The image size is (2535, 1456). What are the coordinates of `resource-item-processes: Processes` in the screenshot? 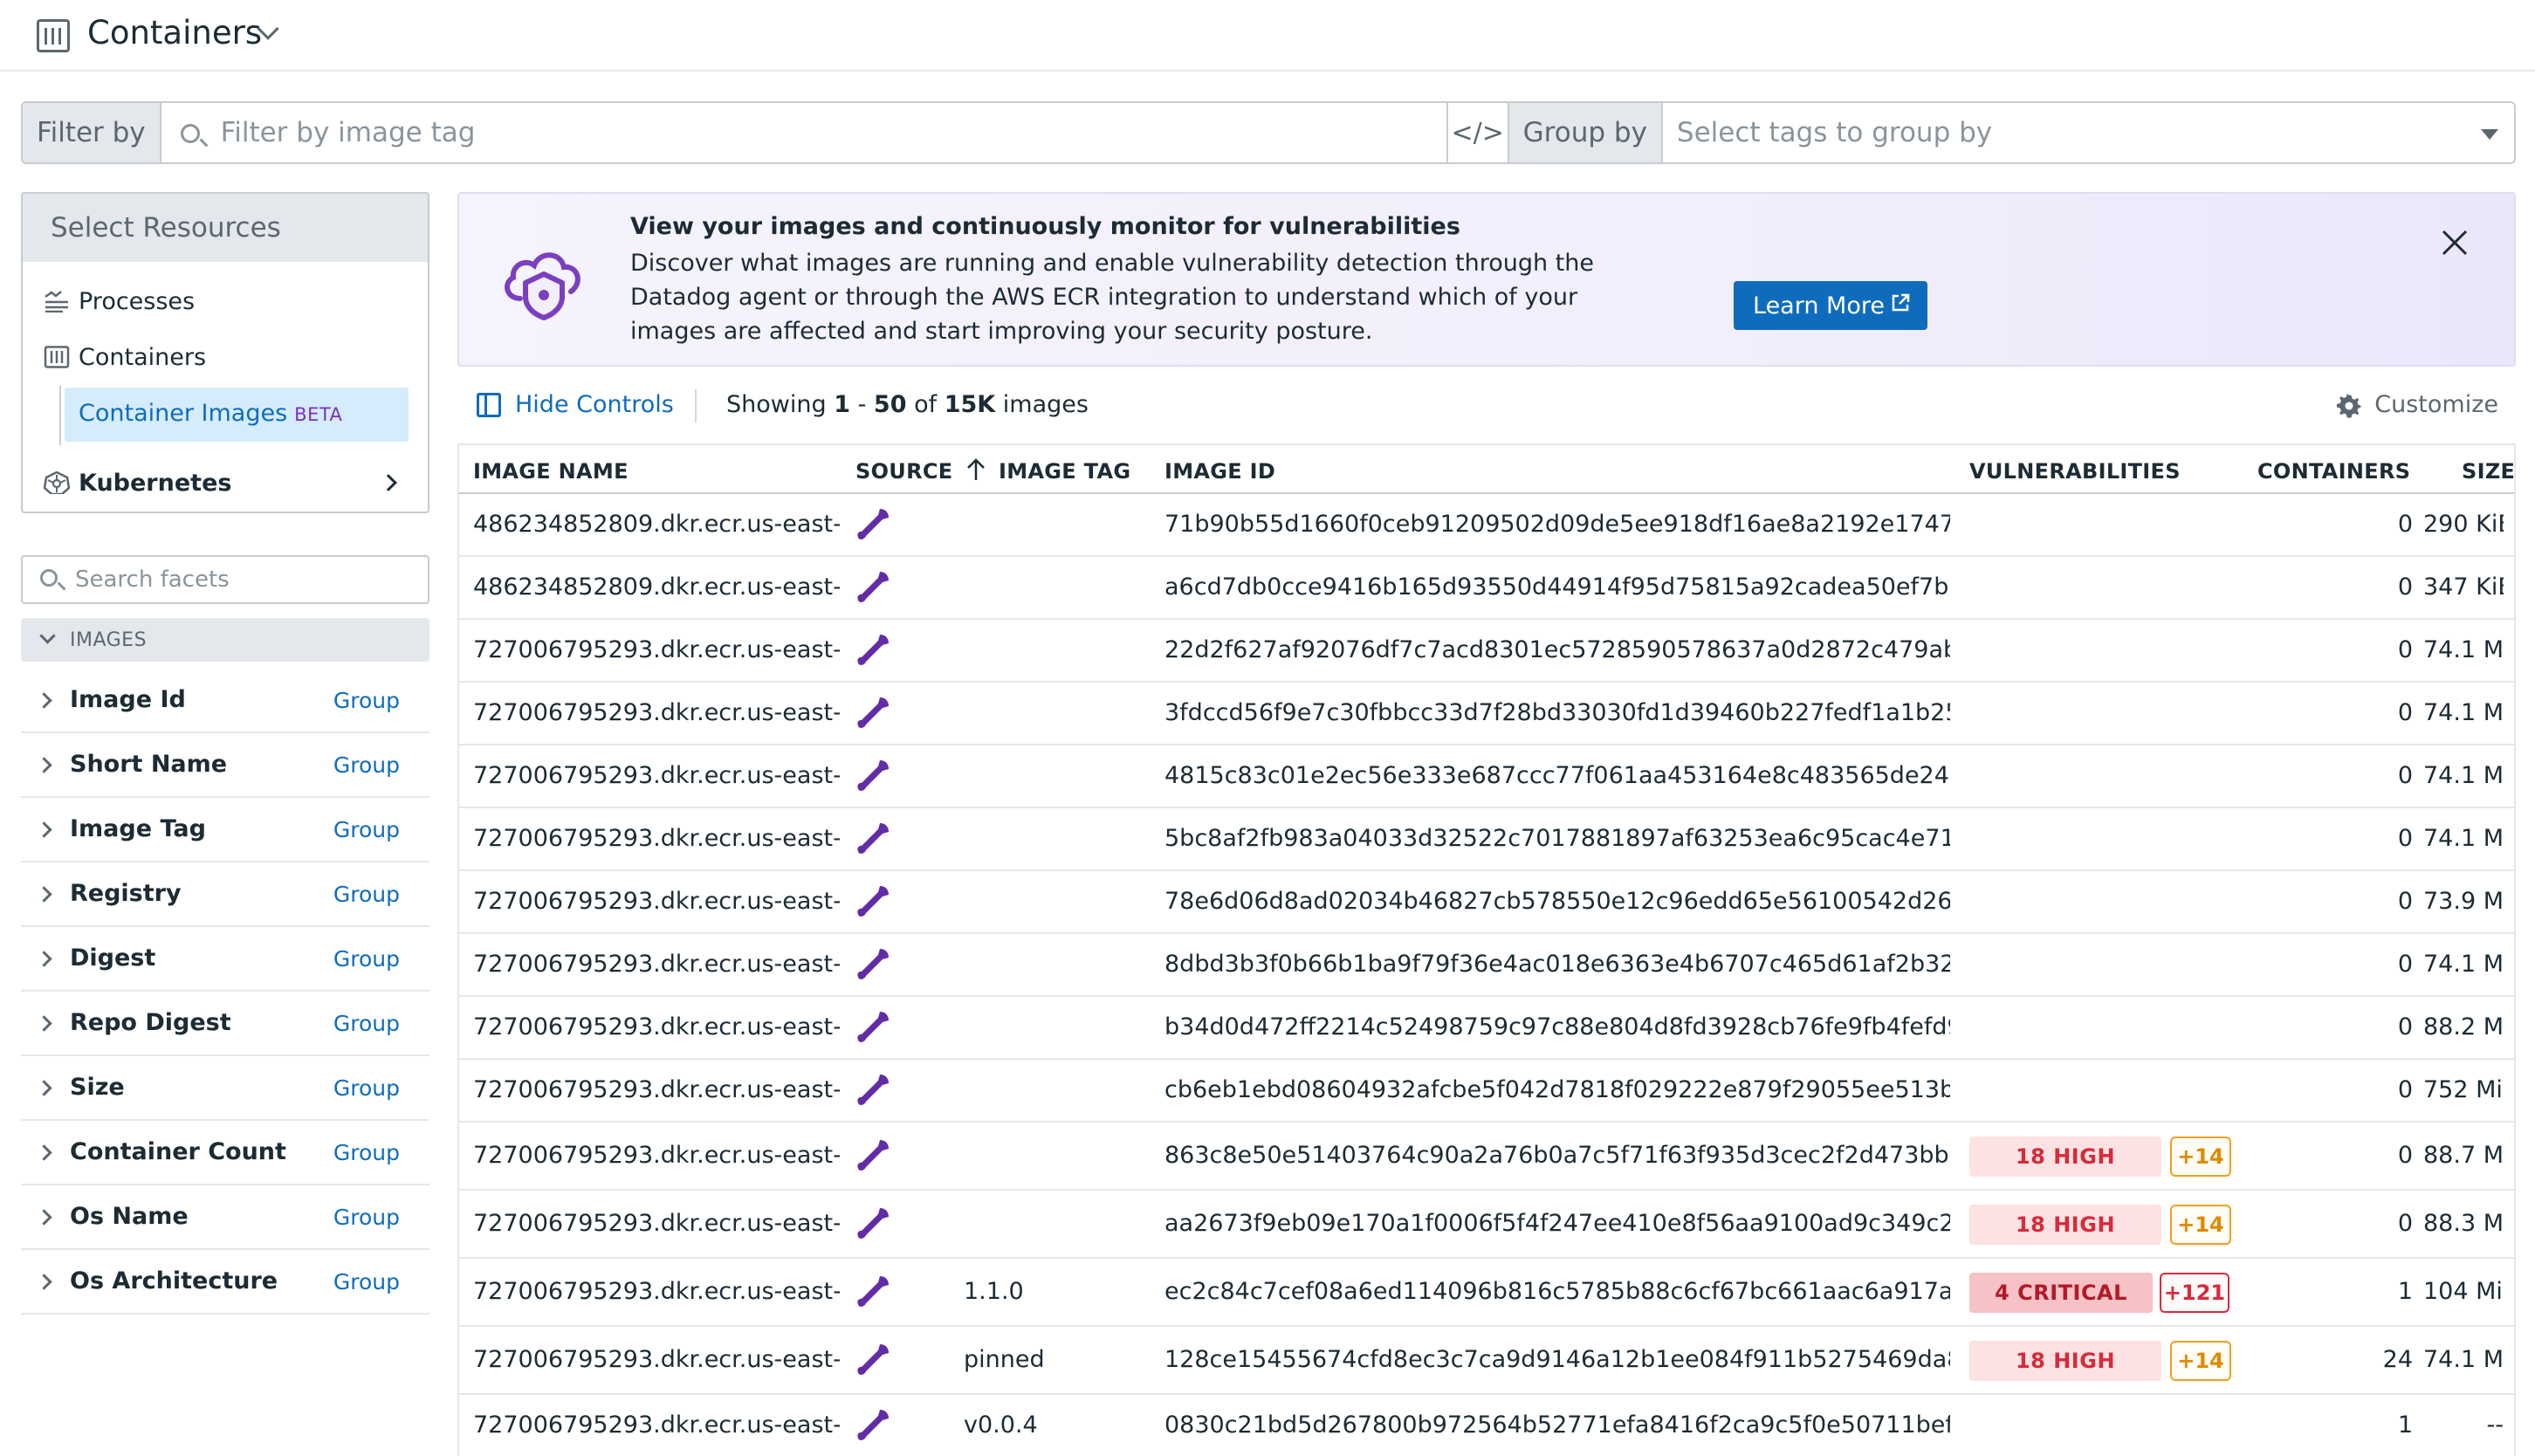 It's located at (225, 301).